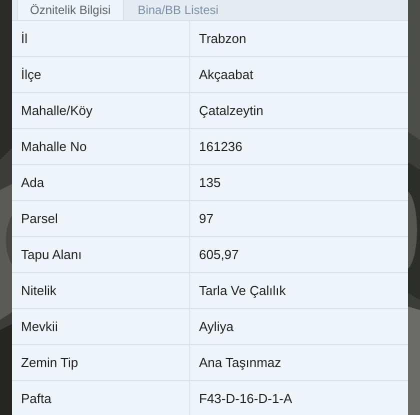 The height and width of the screenshot is (415, 420). What do you see at coordinates (33, 183) in the screenshot?
I see `table-cell-text: Ada` at bounding box center [33, 183].